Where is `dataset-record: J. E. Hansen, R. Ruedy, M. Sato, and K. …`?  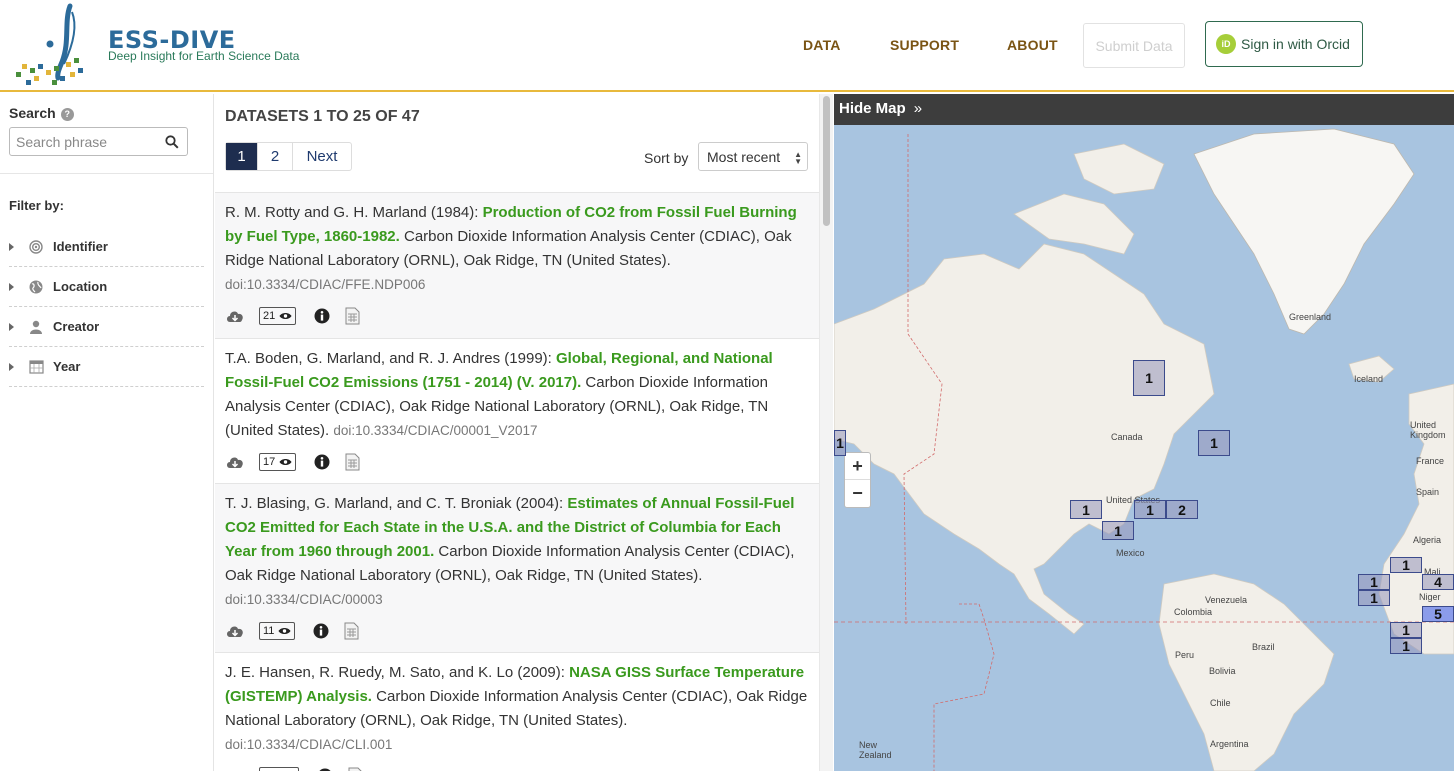
dataset-record: J. E. Hansen, R. Ruedy, M. Sato, and K. … is located at coordinates (517, 711).